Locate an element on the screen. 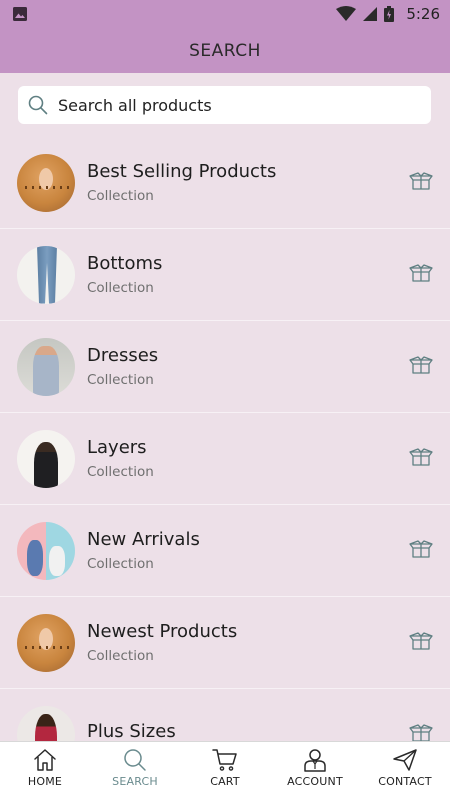 The height and width of the screenshot is (800, 450). wifi-icon is located at coordinates (346, 13).